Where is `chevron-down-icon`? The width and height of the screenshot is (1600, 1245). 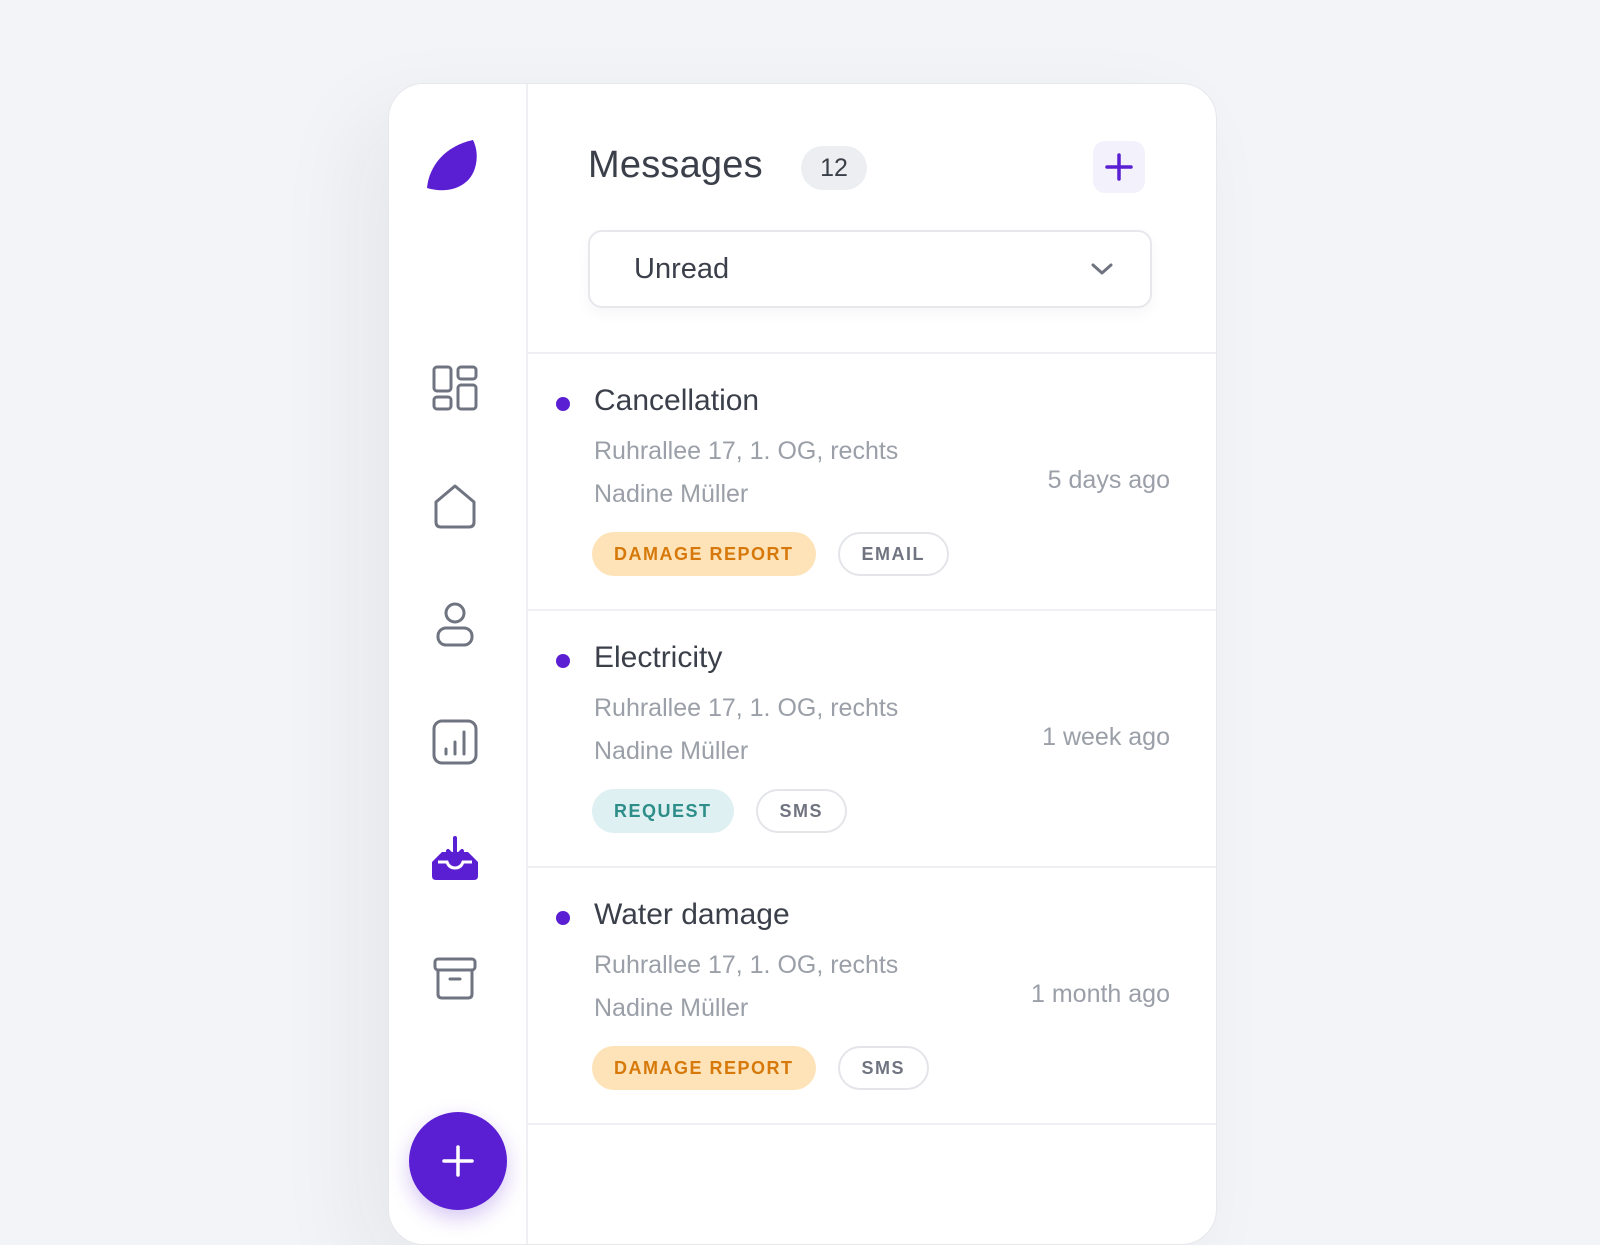 chevron-down-icon is located at coordinates (1102, 269).